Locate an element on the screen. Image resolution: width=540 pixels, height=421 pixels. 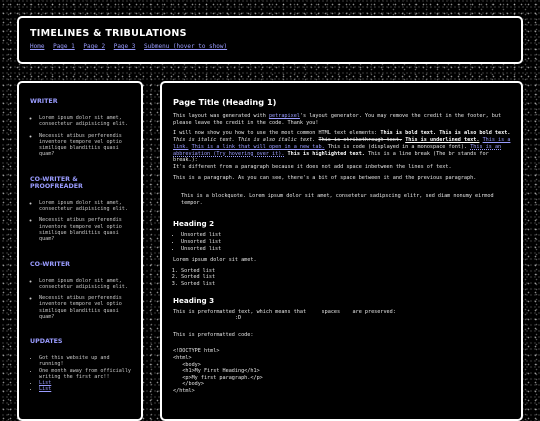
page-title: Page Title (Heading 1) is located at coordinates (225, 102).